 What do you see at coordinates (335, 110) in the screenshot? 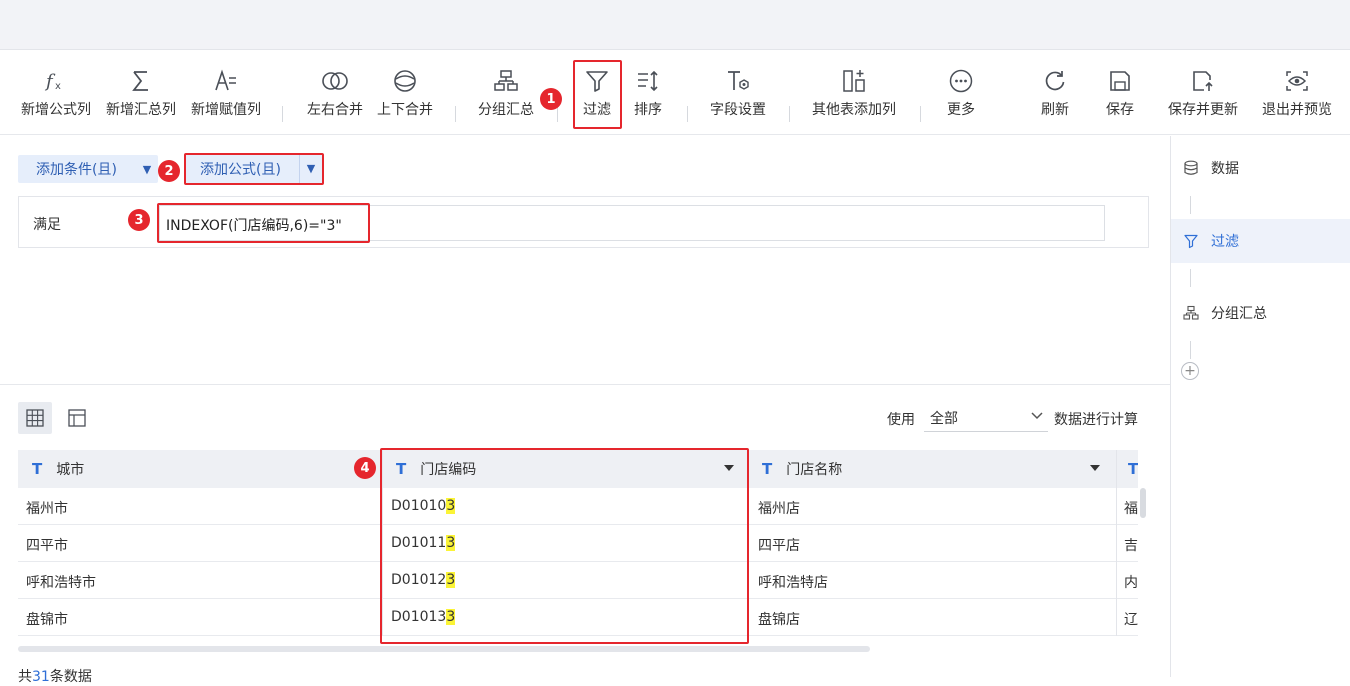
I see `tool-label: 左右合并` at bounding box center [335, 110].